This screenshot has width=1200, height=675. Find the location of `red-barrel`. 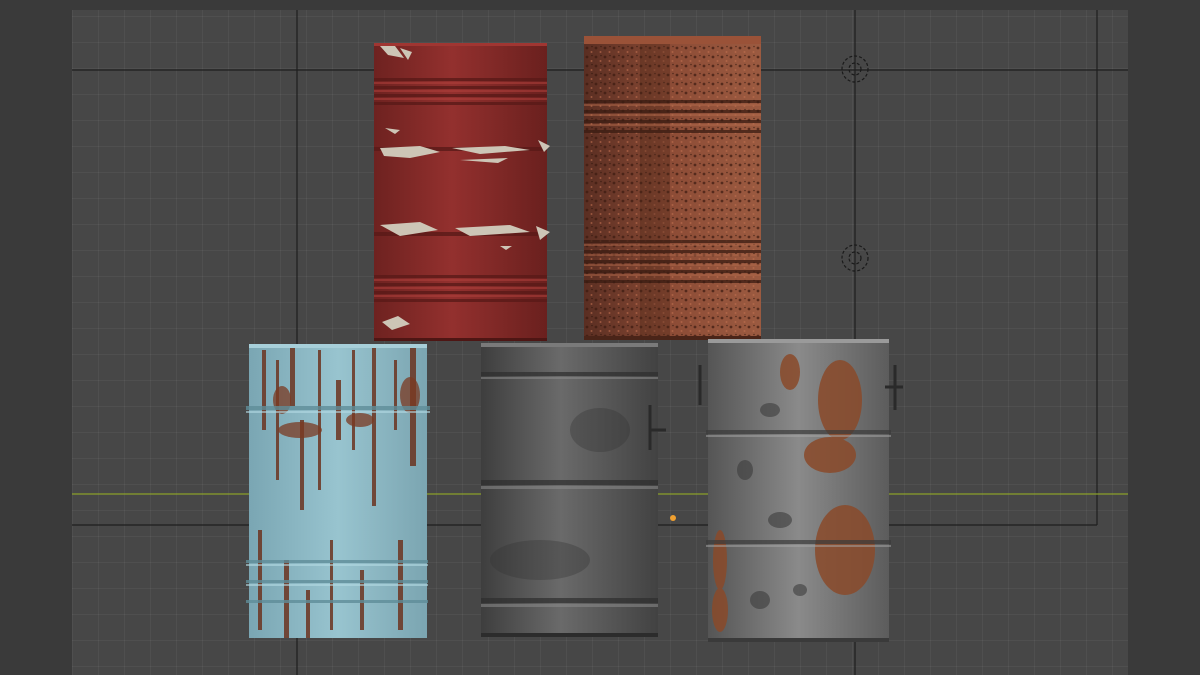

red-barrel is located at coordinates (462, 192).